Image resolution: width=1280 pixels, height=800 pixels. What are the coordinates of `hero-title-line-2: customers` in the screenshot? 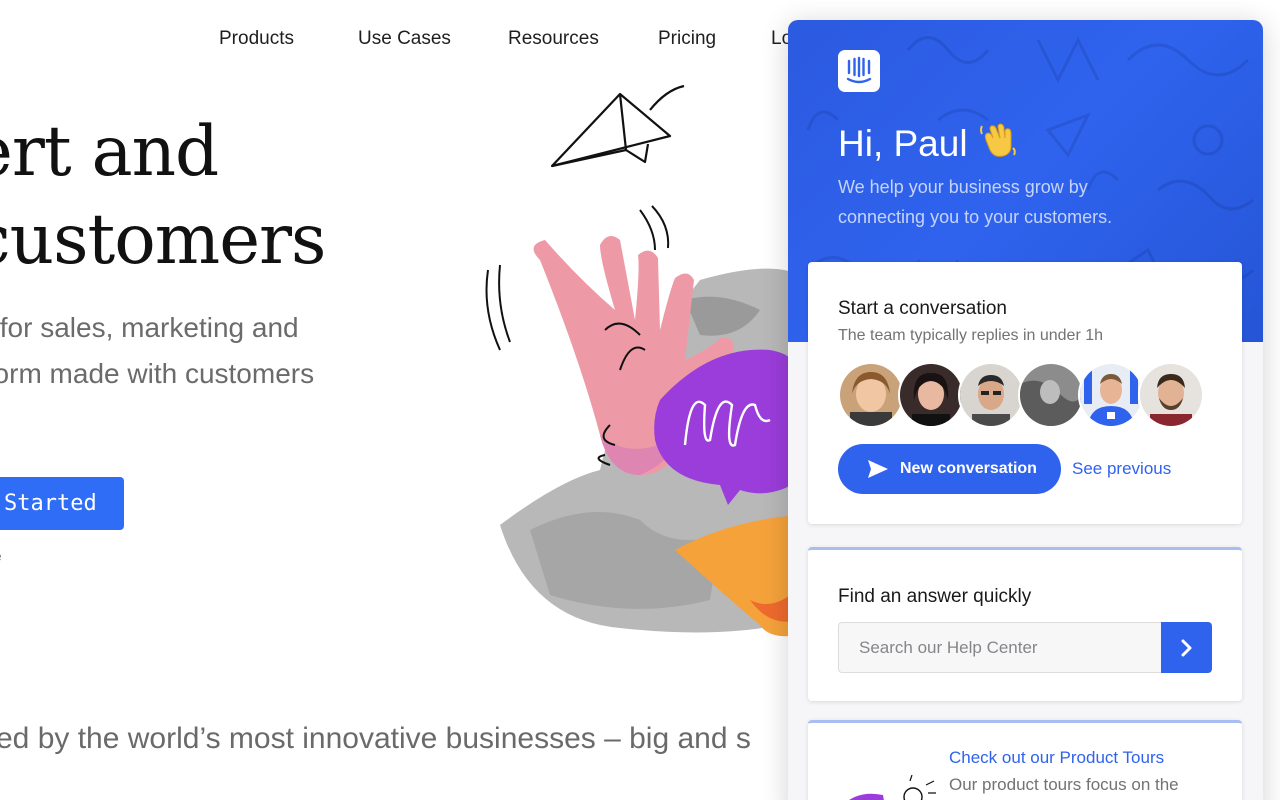 It's located at (163, 240).